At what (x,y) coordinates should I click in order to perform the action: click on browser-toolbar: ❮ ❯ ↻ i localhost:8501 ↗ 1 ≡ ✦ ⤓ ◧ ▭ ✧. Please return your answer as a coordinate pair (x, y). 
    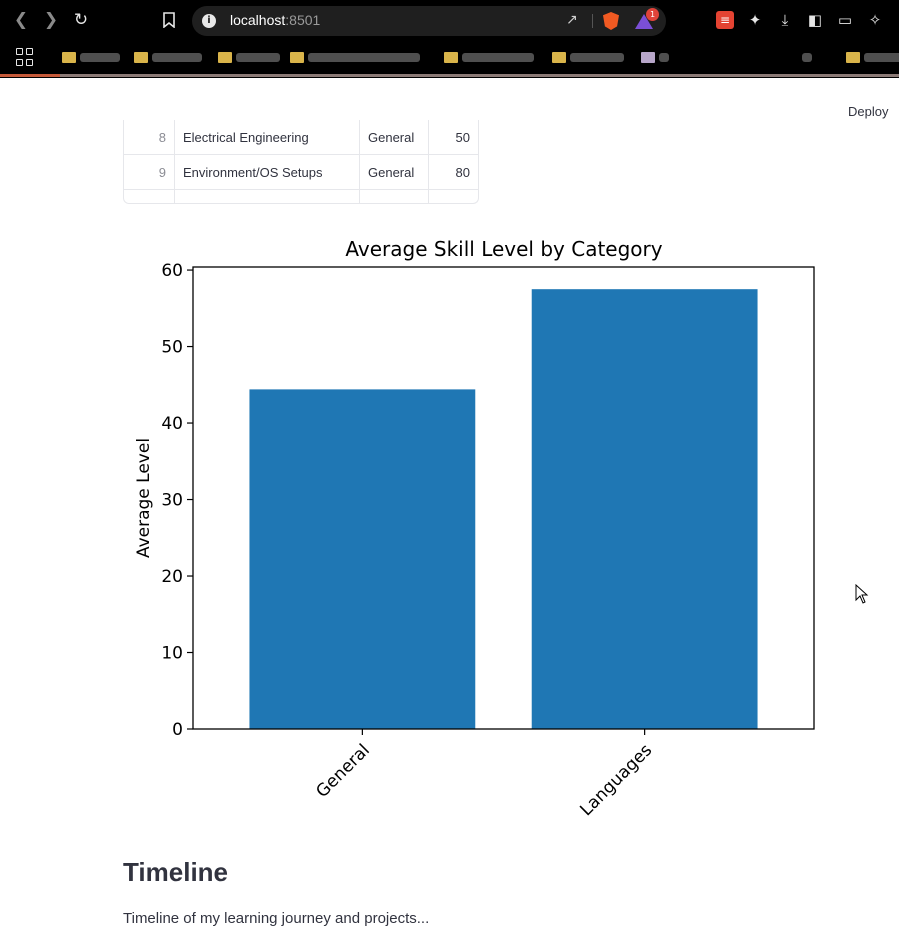
    Looking at the image, I should click on (449, 21).